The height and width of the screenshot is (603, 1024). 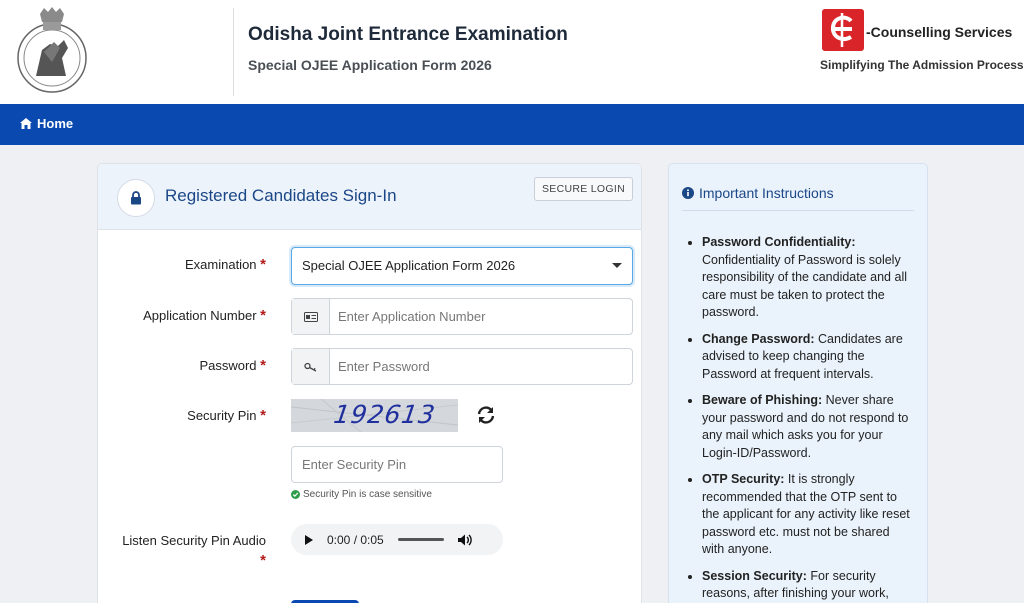 I want to click on instructions-divider, so click(x=798, y=210).